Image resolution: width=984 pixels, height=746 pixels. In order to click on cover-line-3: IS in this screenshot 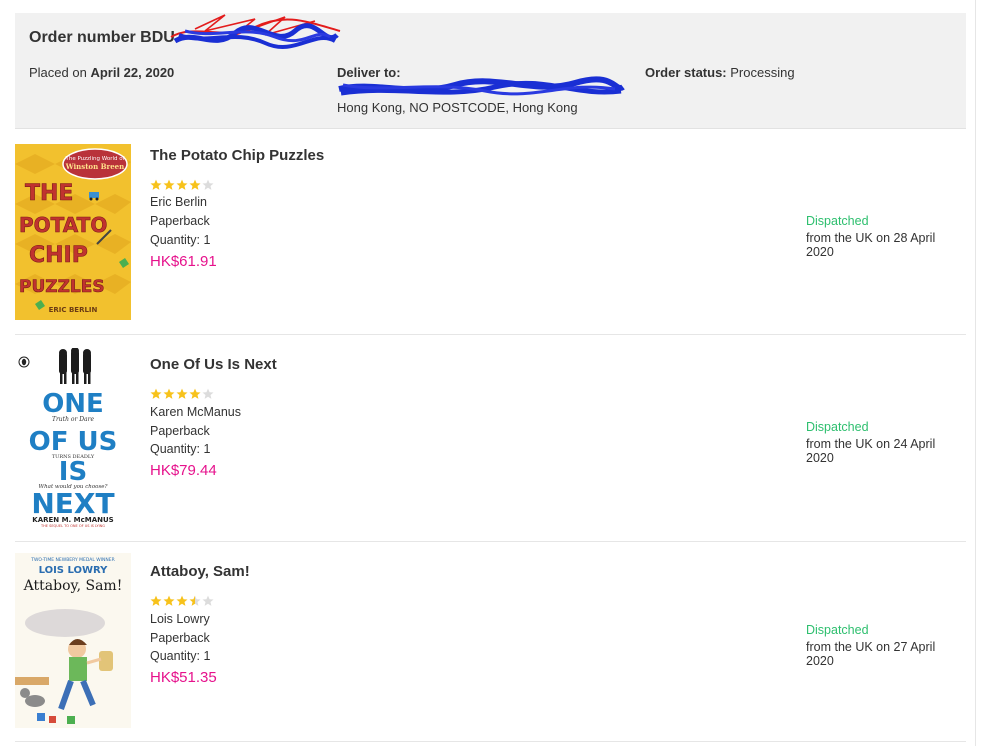, I will do `click(73, 472)`.